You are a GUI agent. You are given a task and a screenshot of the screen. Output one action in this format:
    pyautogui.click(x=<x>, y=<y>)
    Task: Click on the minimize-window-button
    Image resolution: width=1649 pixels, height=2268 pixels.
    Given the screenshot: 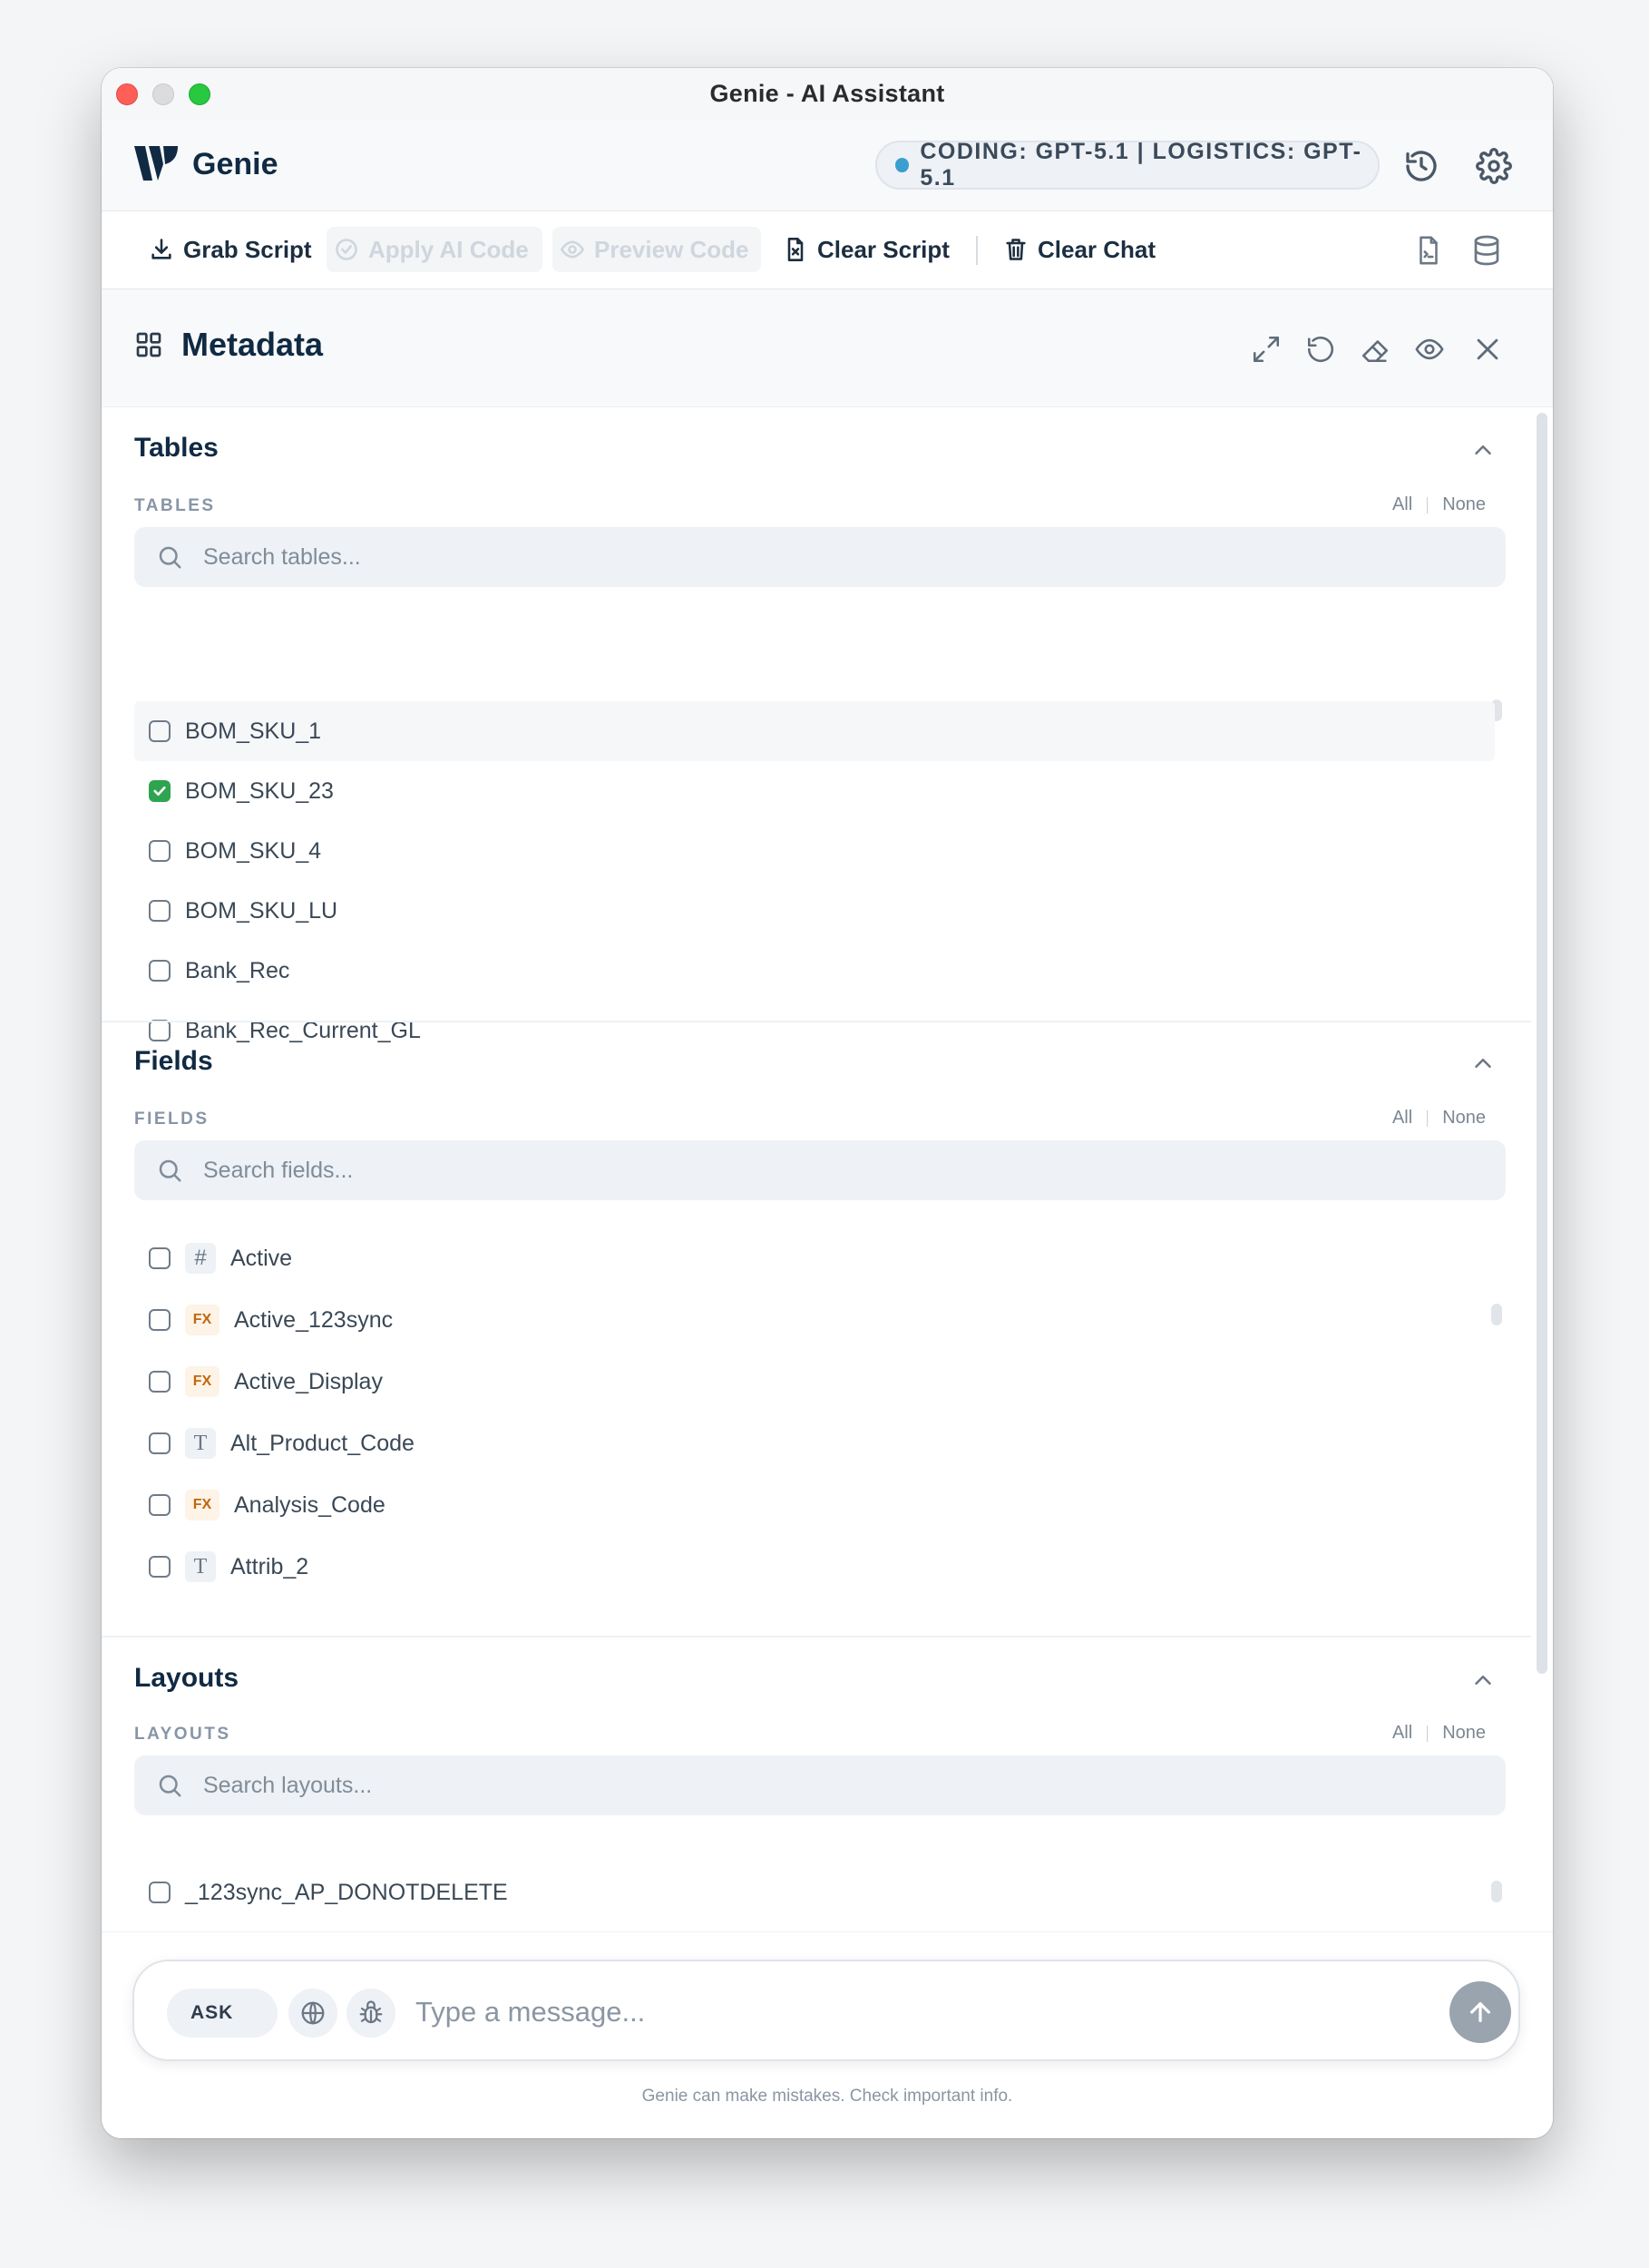 What is the action you would take?
    pyautogui.click(x=163, y=94)
    